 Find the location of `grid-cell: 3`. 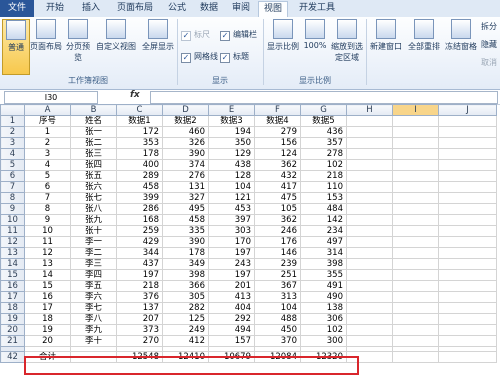

grid-cell: 3 is located at coordinates (47, 154).